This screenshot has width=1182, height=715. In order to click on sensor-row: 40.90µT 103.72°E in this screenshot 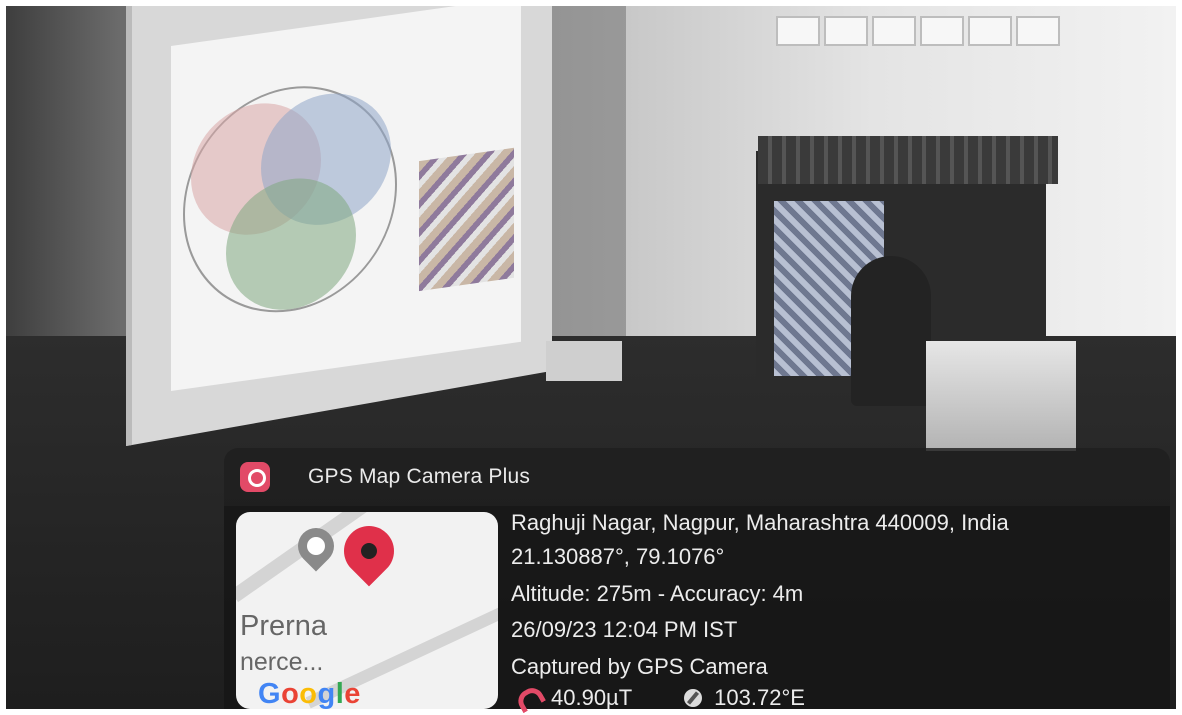, I will do `click(659, 698)`.